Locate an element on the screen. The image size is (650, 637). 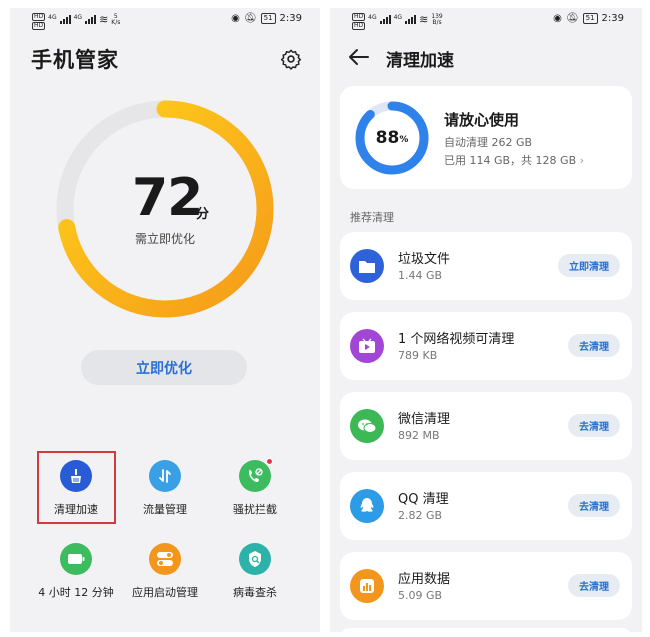
tool-cleanup: 清理加速 is located at coordinates (76, 488).